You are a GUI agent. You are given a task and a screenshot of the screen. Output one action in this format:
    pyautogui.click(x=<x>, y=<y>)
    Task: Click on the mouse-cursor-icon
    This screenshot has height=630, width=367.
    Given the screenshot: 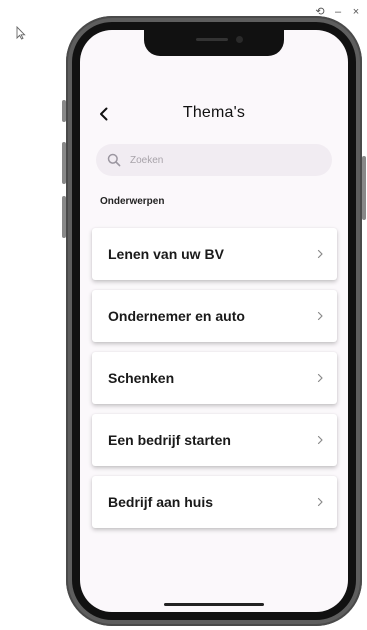 What is the action you would take?
    pyautogui.click(x=21, y=33)
    